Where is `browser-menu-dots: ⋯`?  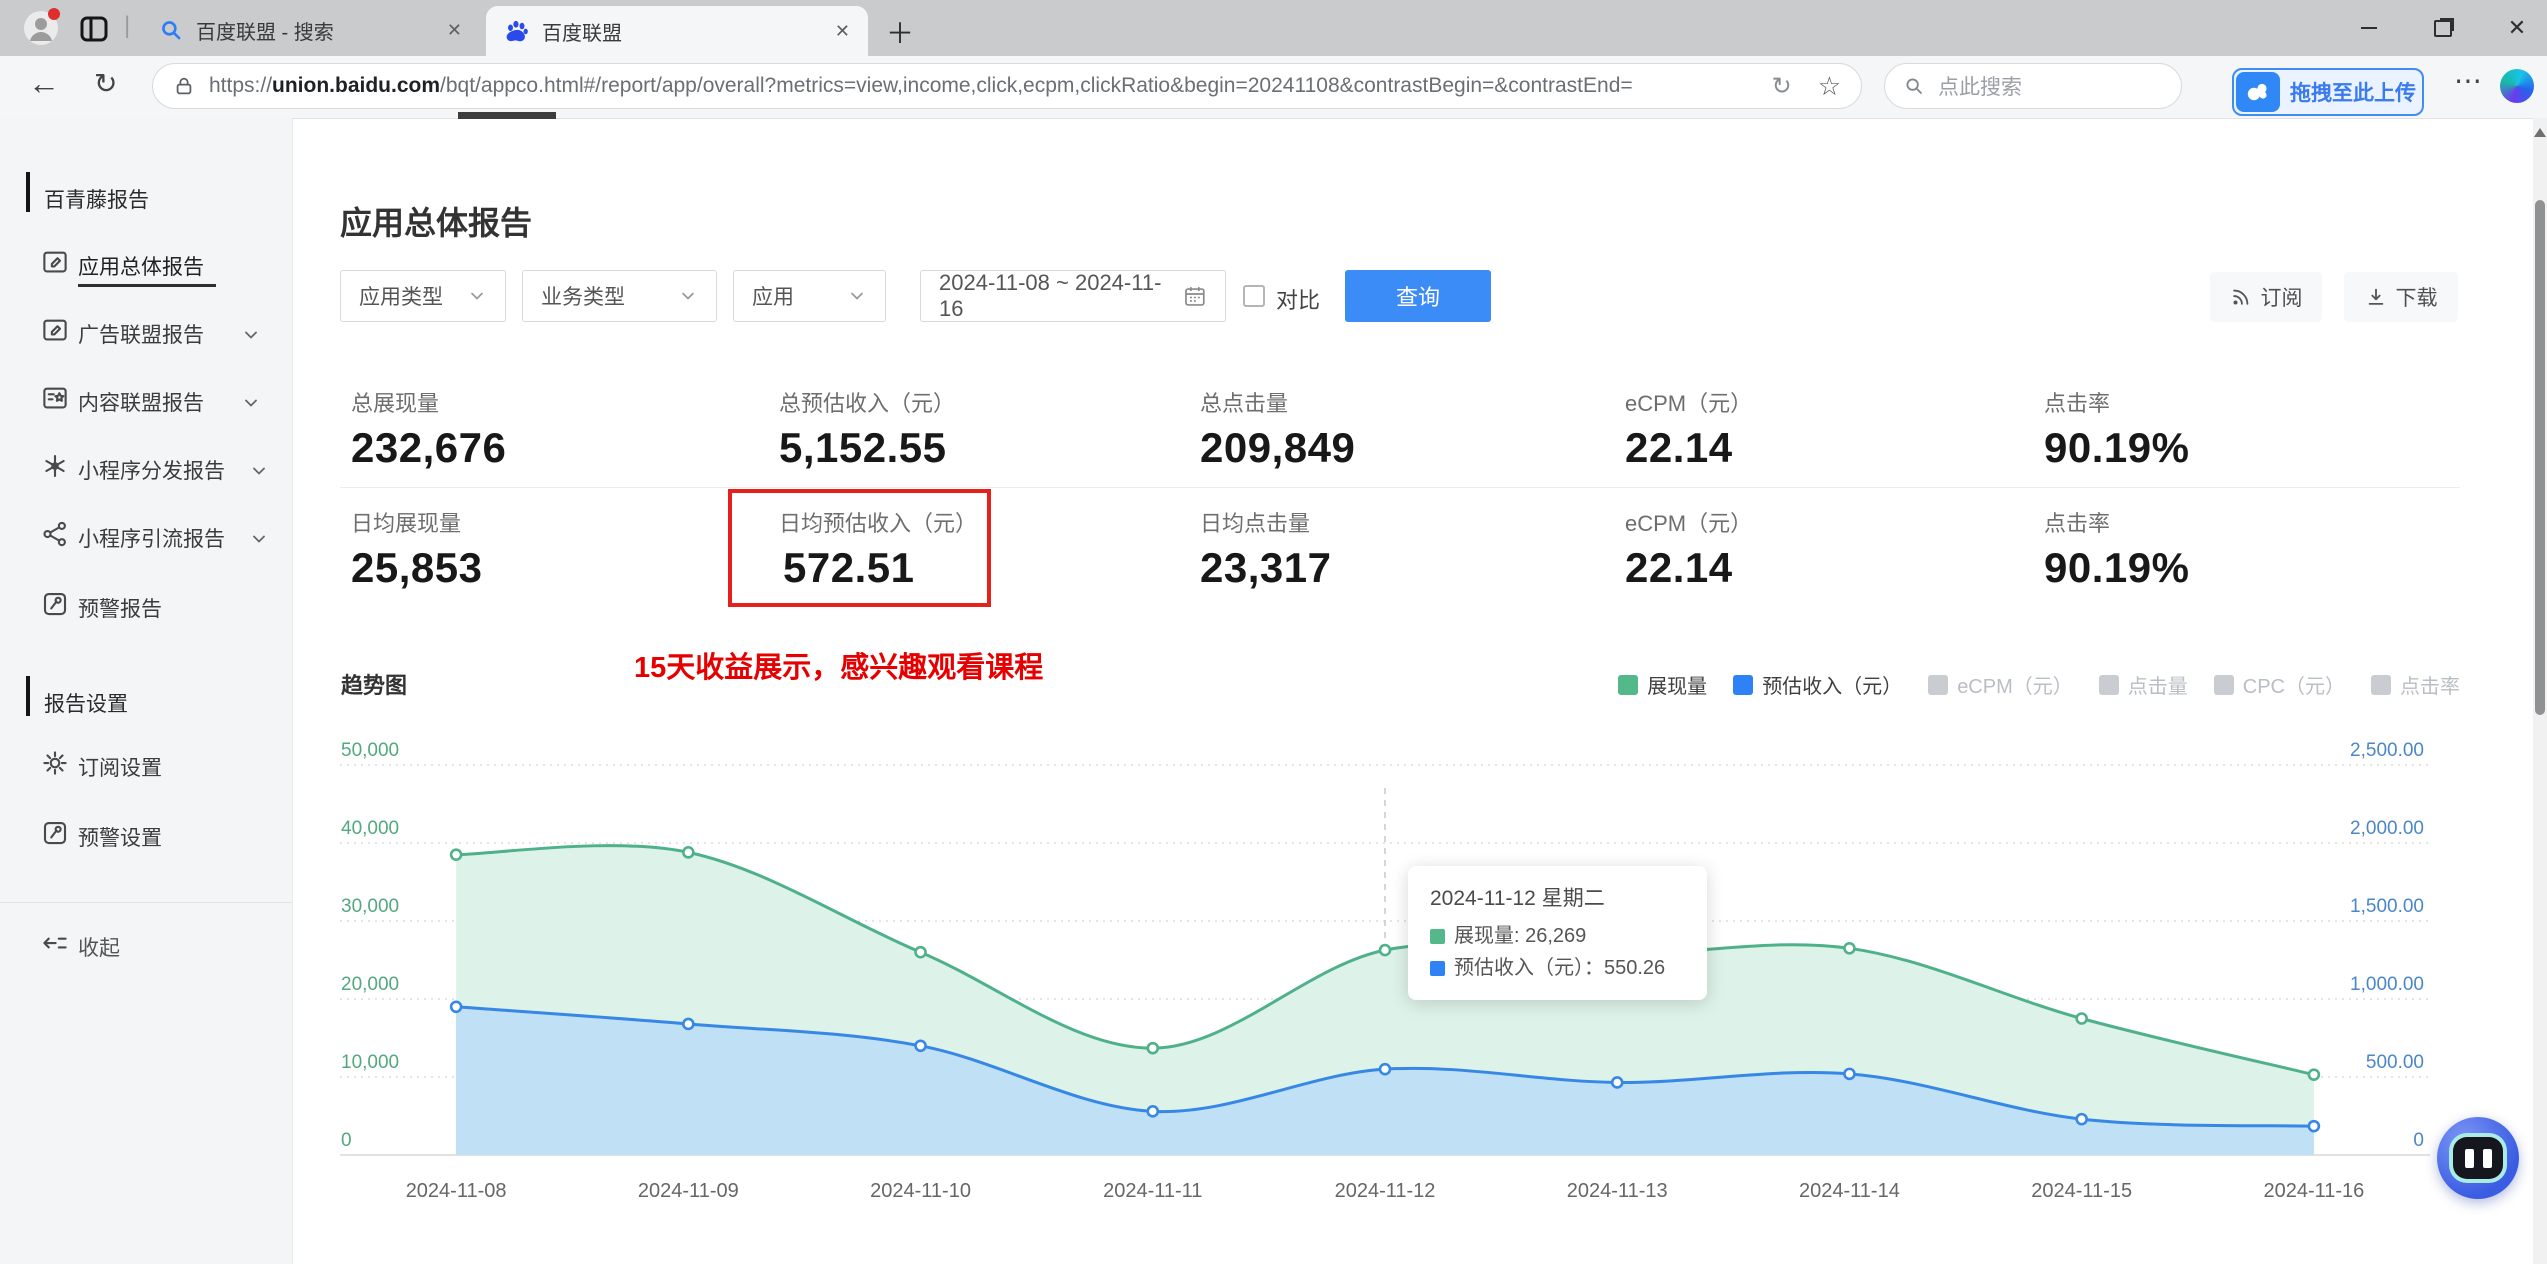 browser-menu-dots: ⋯ is located at coordinates (2468, 80).